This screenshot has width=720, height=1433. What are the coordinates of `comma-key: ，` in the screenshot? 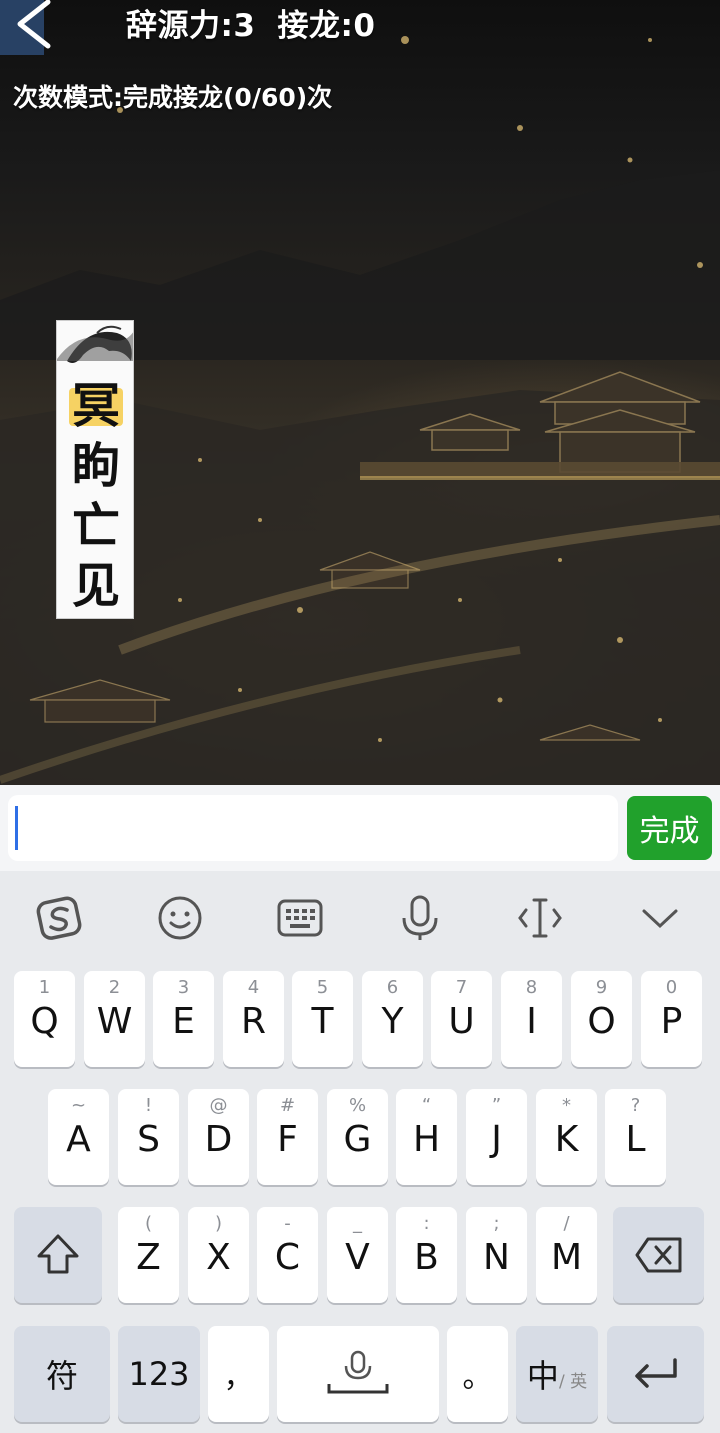 It's located at (238, 1374).